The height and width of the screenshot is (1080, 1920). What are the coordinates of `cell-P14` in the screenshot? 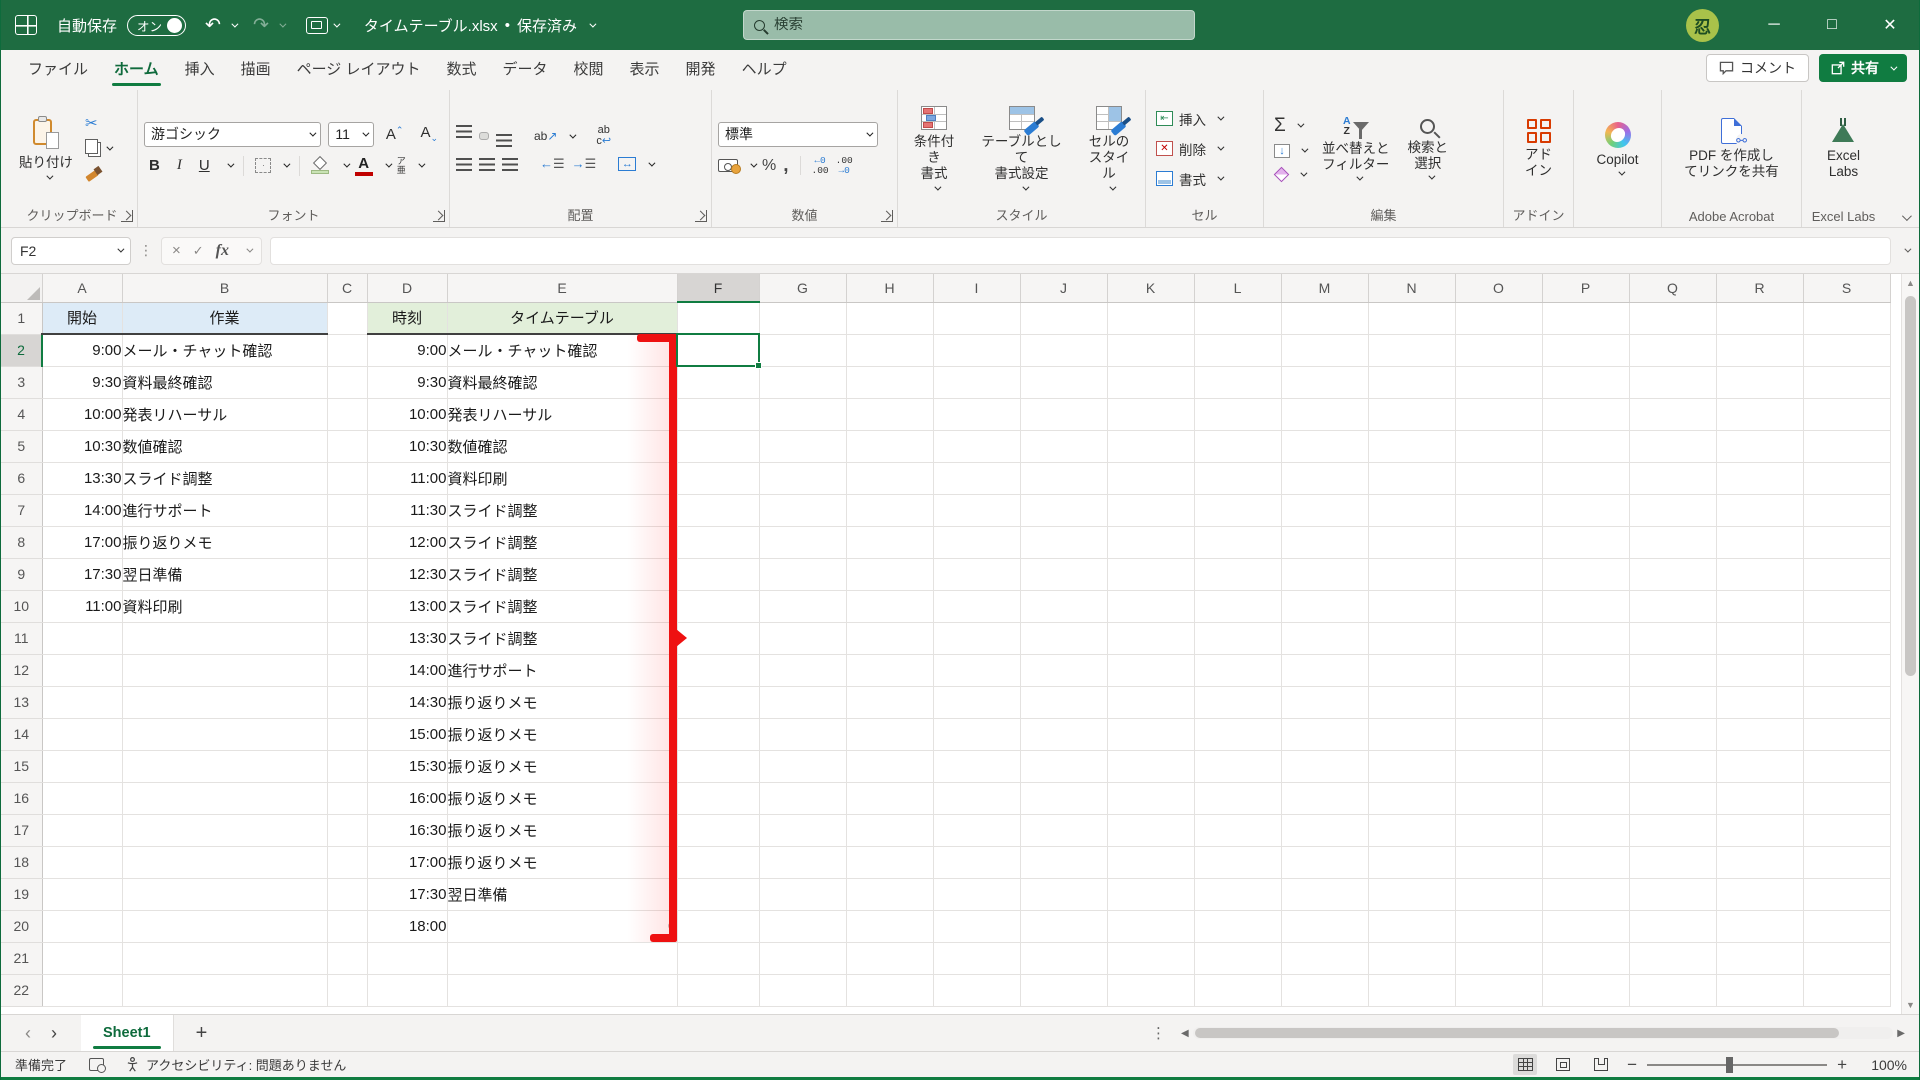 It's located at (1586, 734).